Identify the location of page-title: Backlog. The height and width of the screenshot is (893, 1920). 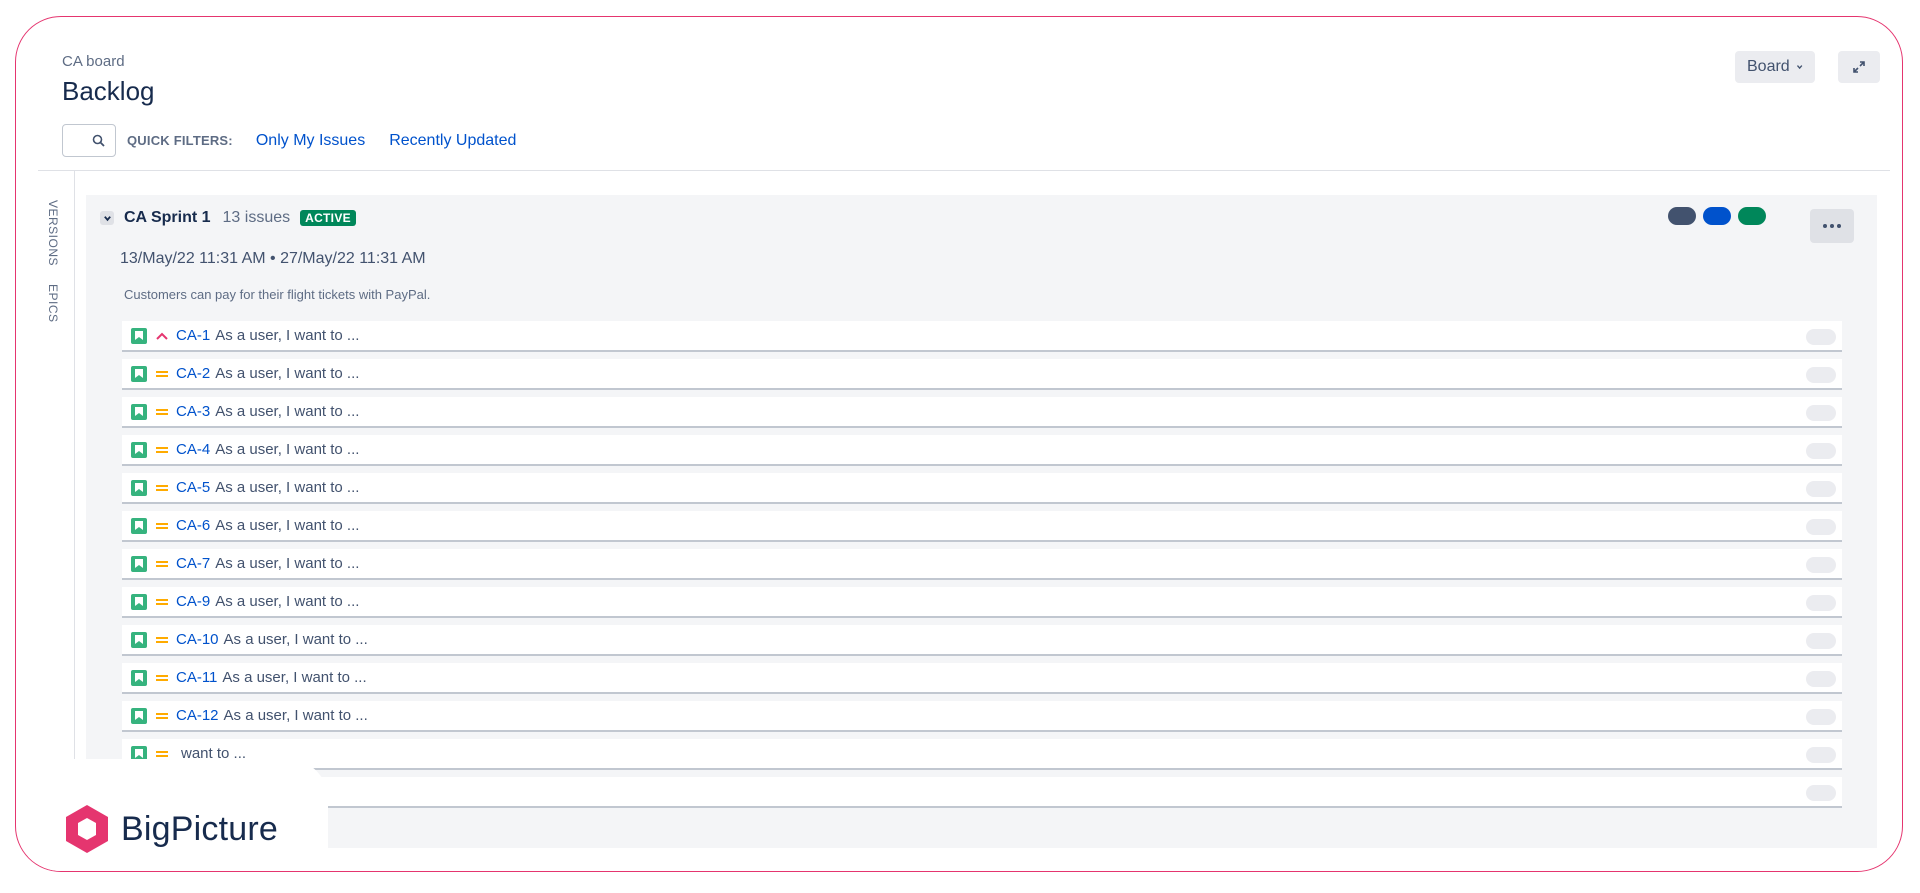
(108, 91).